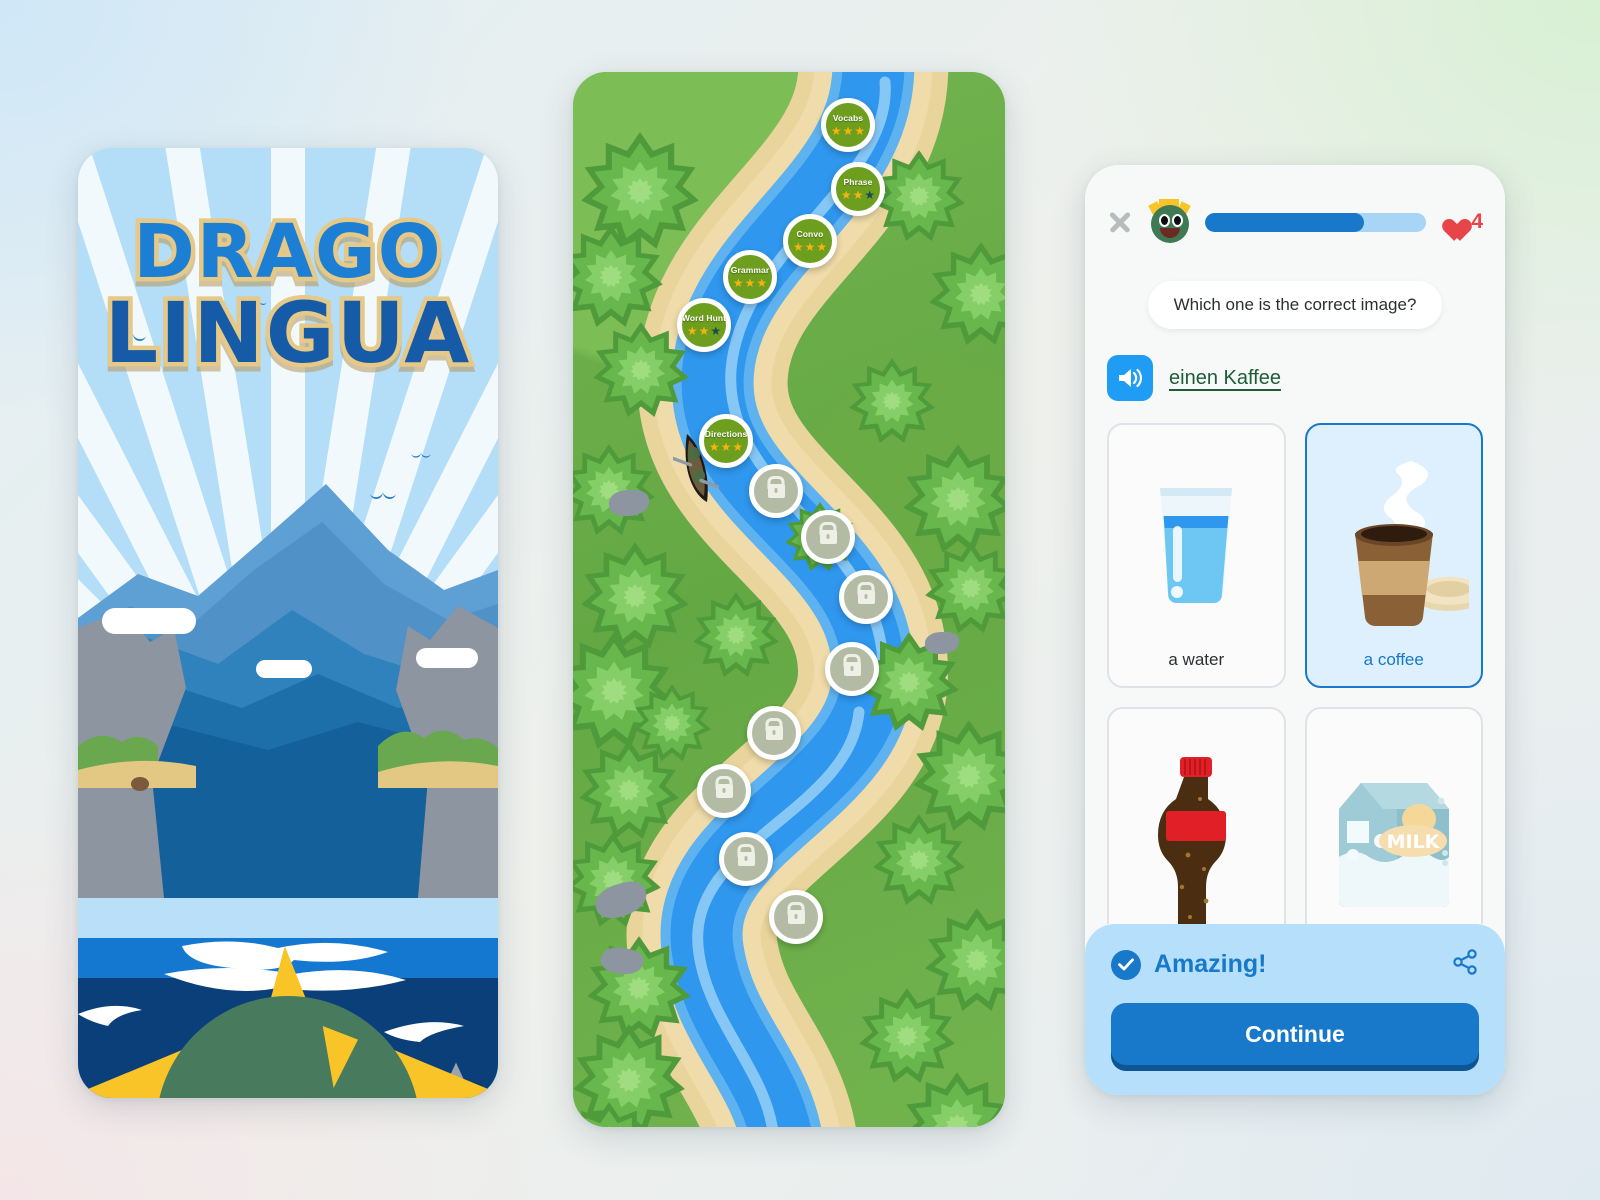 The width and height of the screenshot is (1600, 1200). Describe the element at coordinates (1394, 823) in the screenshot. I see `milk-carton-icon: MILK` at that location.